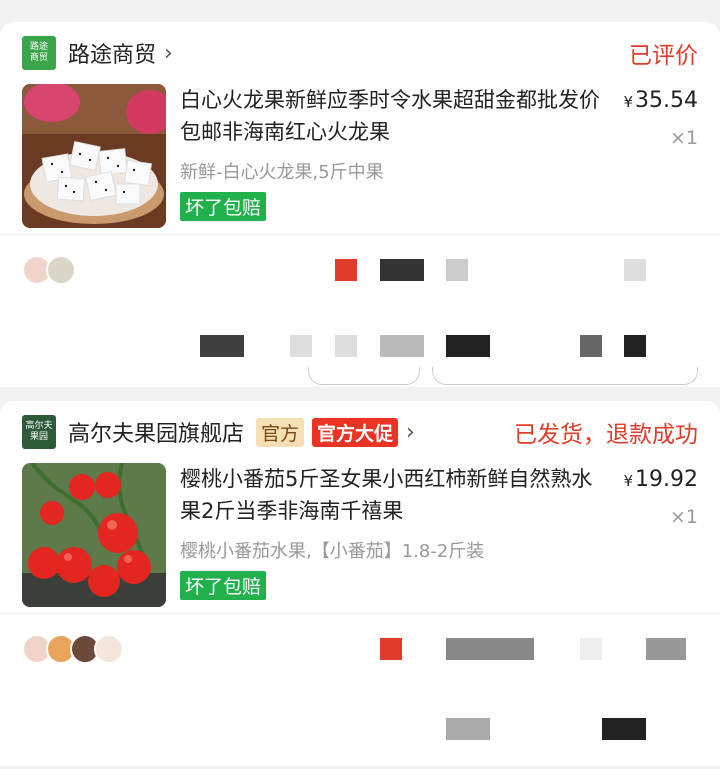  What do you see at coordinates (332, 551) in the screenshot?
I see `product-spec: 樱桃小番茄水果,【小番茄】1.8-2斤装` at bounding box center [332, 551].